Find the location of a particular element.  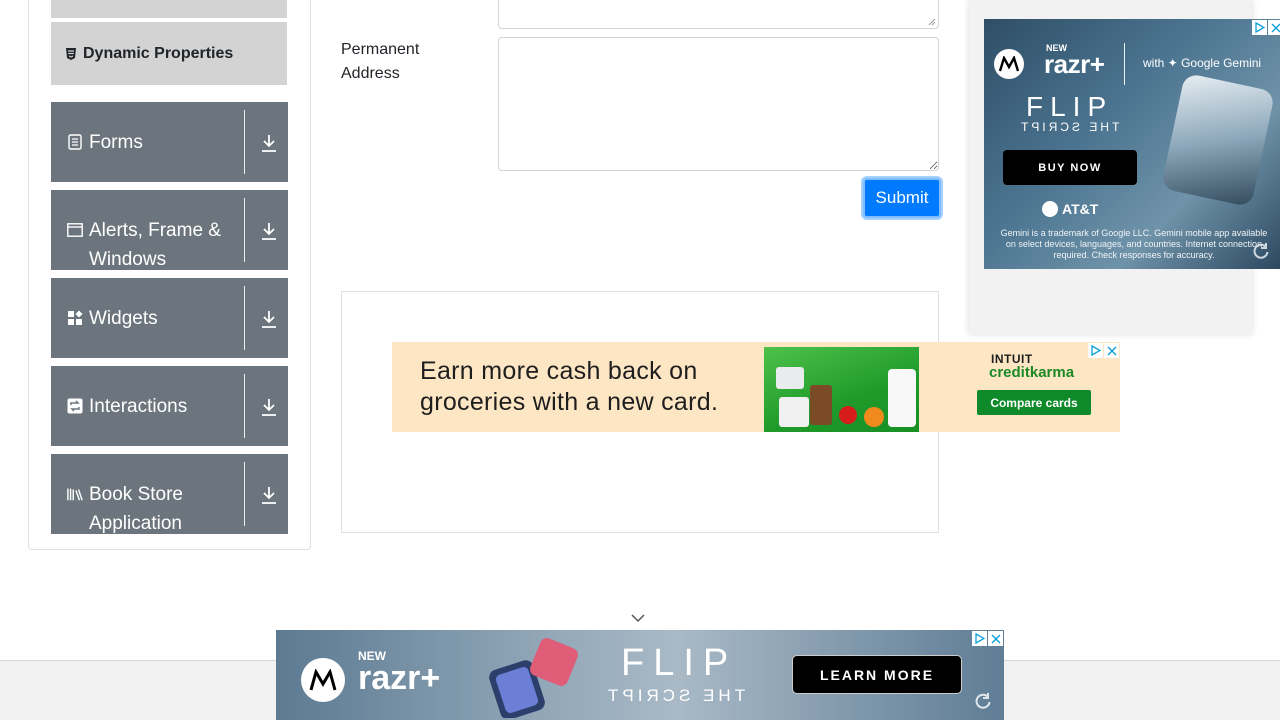

group-label-alerts: Alerts, Frame & Windows is located at coordinates (155, 245).